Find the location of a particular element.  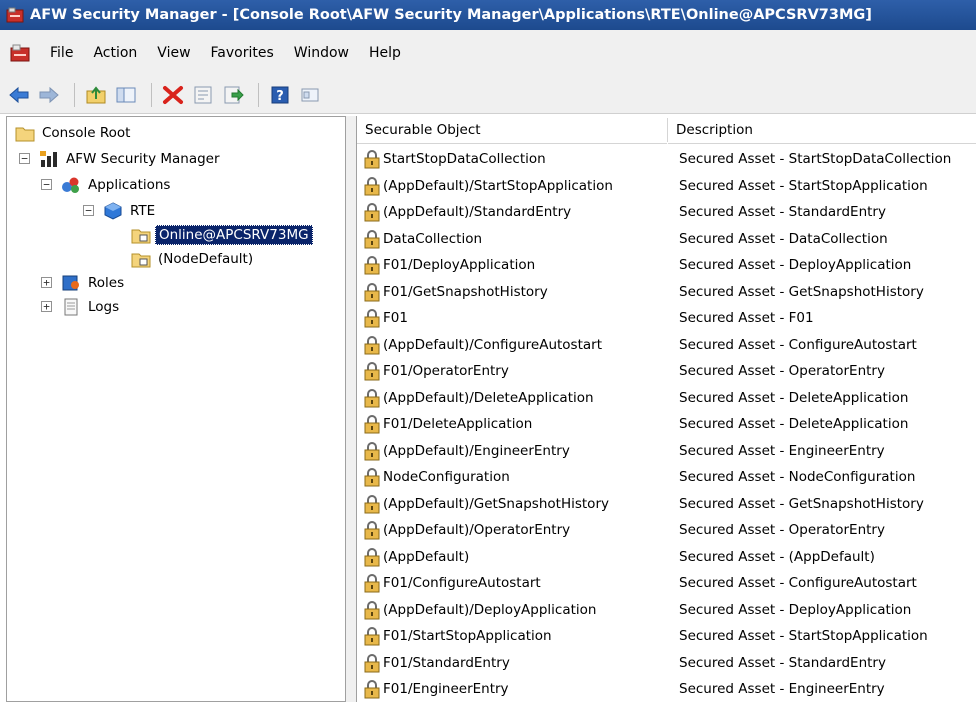

menu-window: Window is located at coordinates (321, 53).